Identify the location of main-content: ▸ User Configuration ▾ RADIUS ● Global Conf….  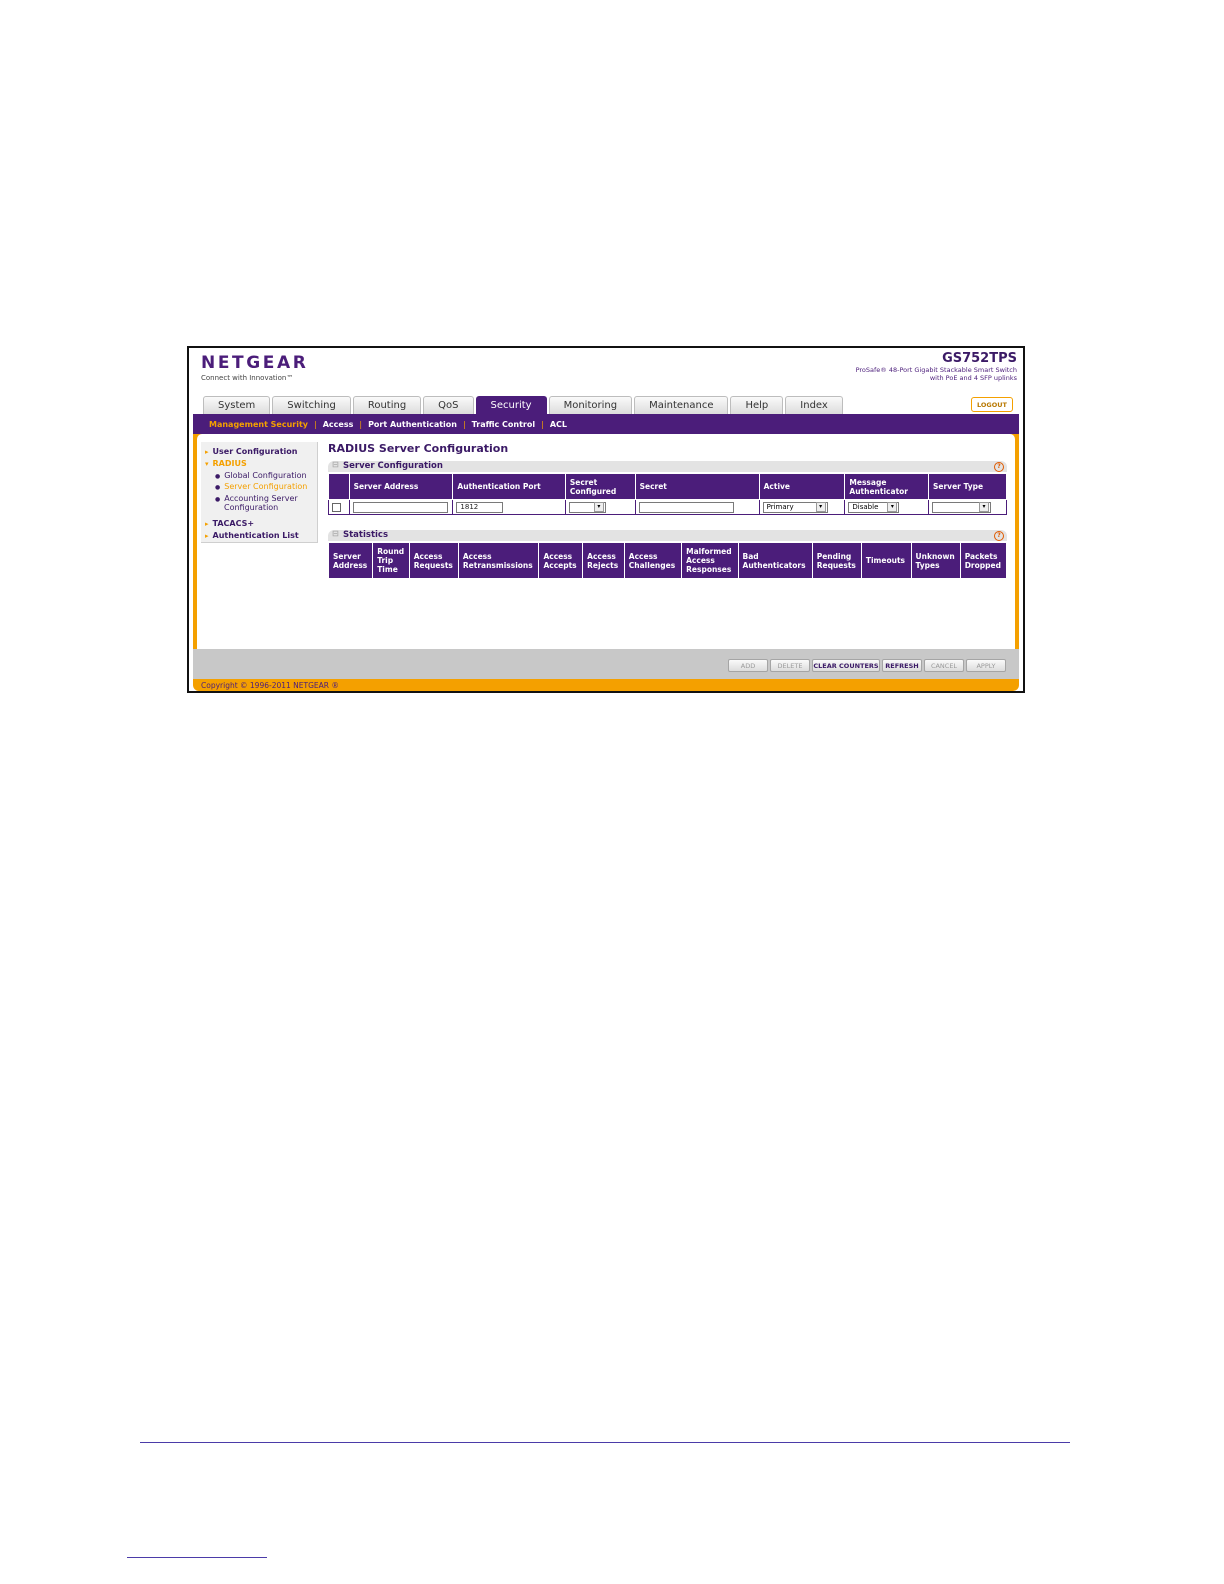
(606, 541).